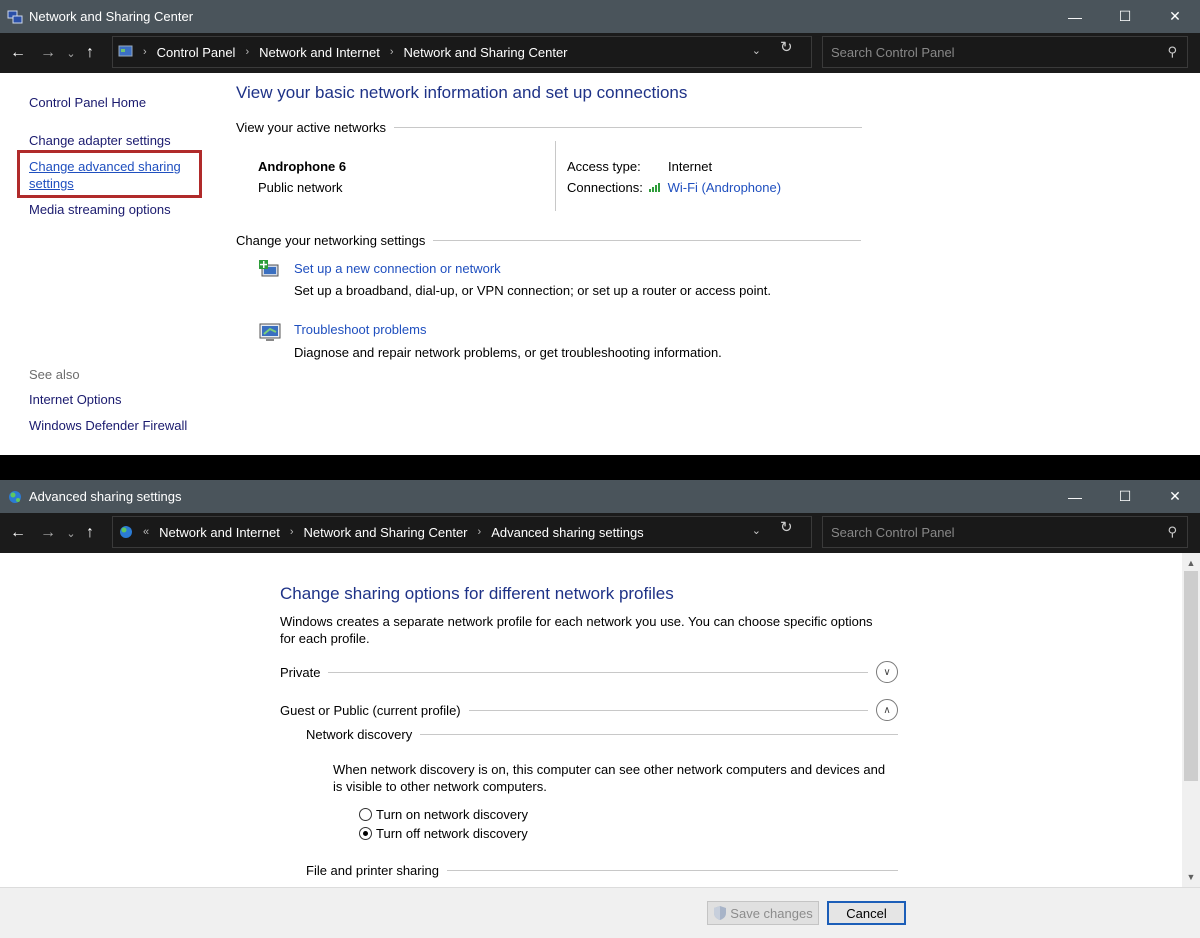 Image resolution: width=1200 pixels, height=938 pixels. What do you see at coordinates (370, 710) in the screenshot?
I see `profile-guest-public-label: Guest or Public (current profile)` at bounding box center [370, 710].